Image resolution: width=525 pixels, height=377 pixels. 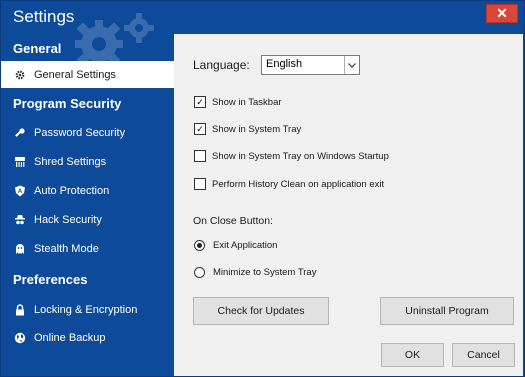 I want to click on sidebar-section-program-security: Program Security, so click(x=67, y=103).